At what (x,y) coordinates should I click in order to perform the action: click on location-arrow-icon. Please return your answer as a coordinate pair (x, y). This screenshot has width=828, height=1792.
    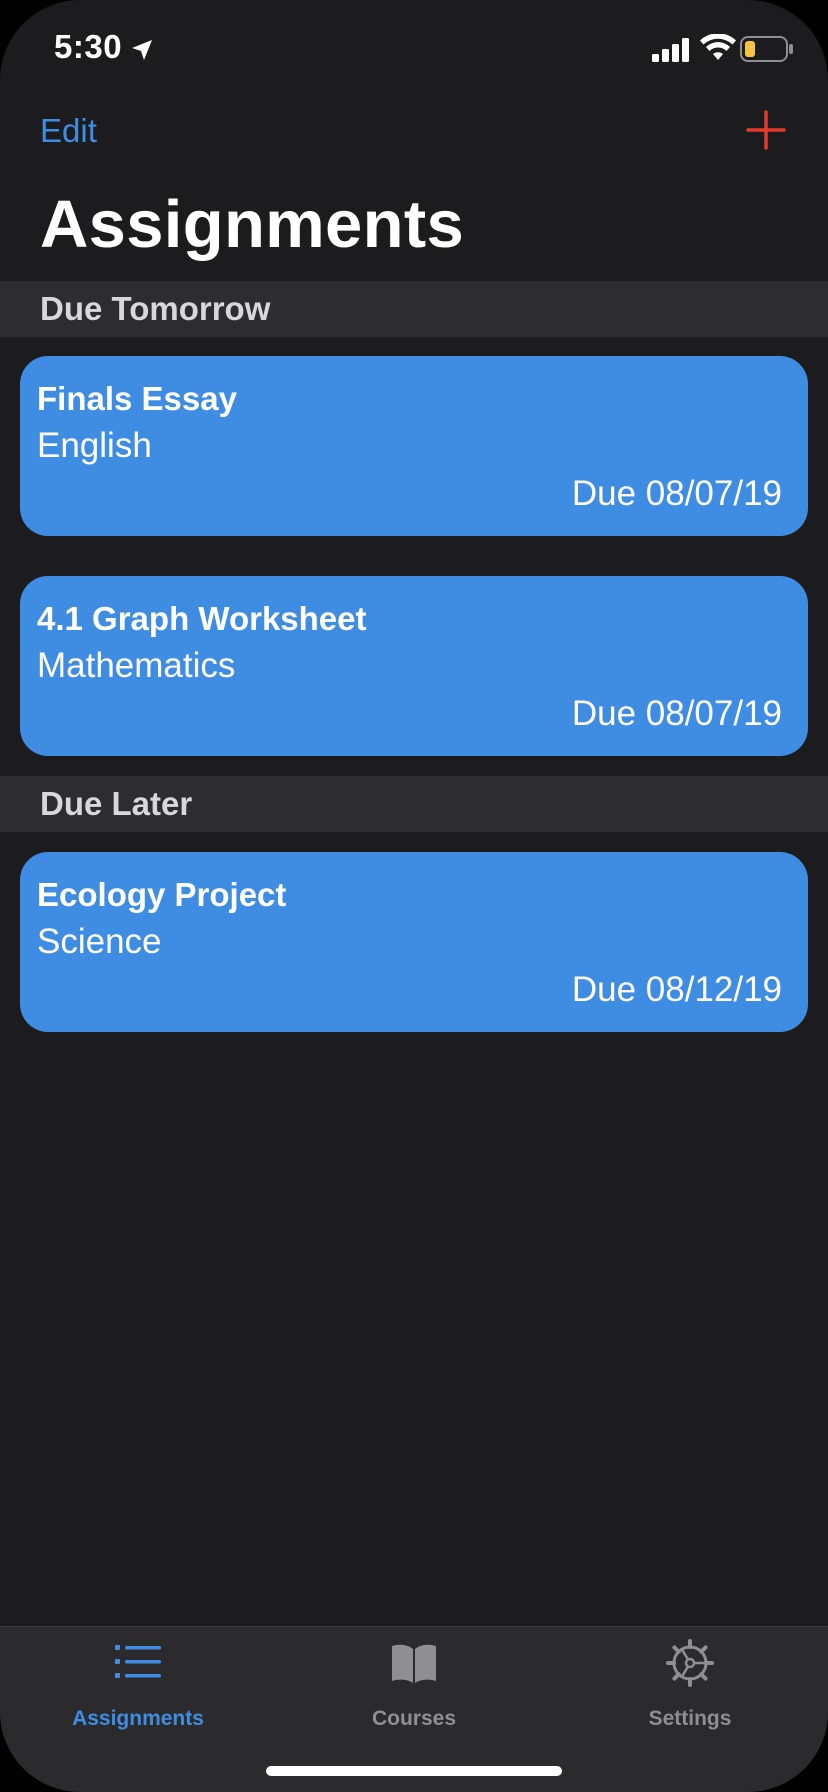
    Looking at the image, I should click on (142, 50).